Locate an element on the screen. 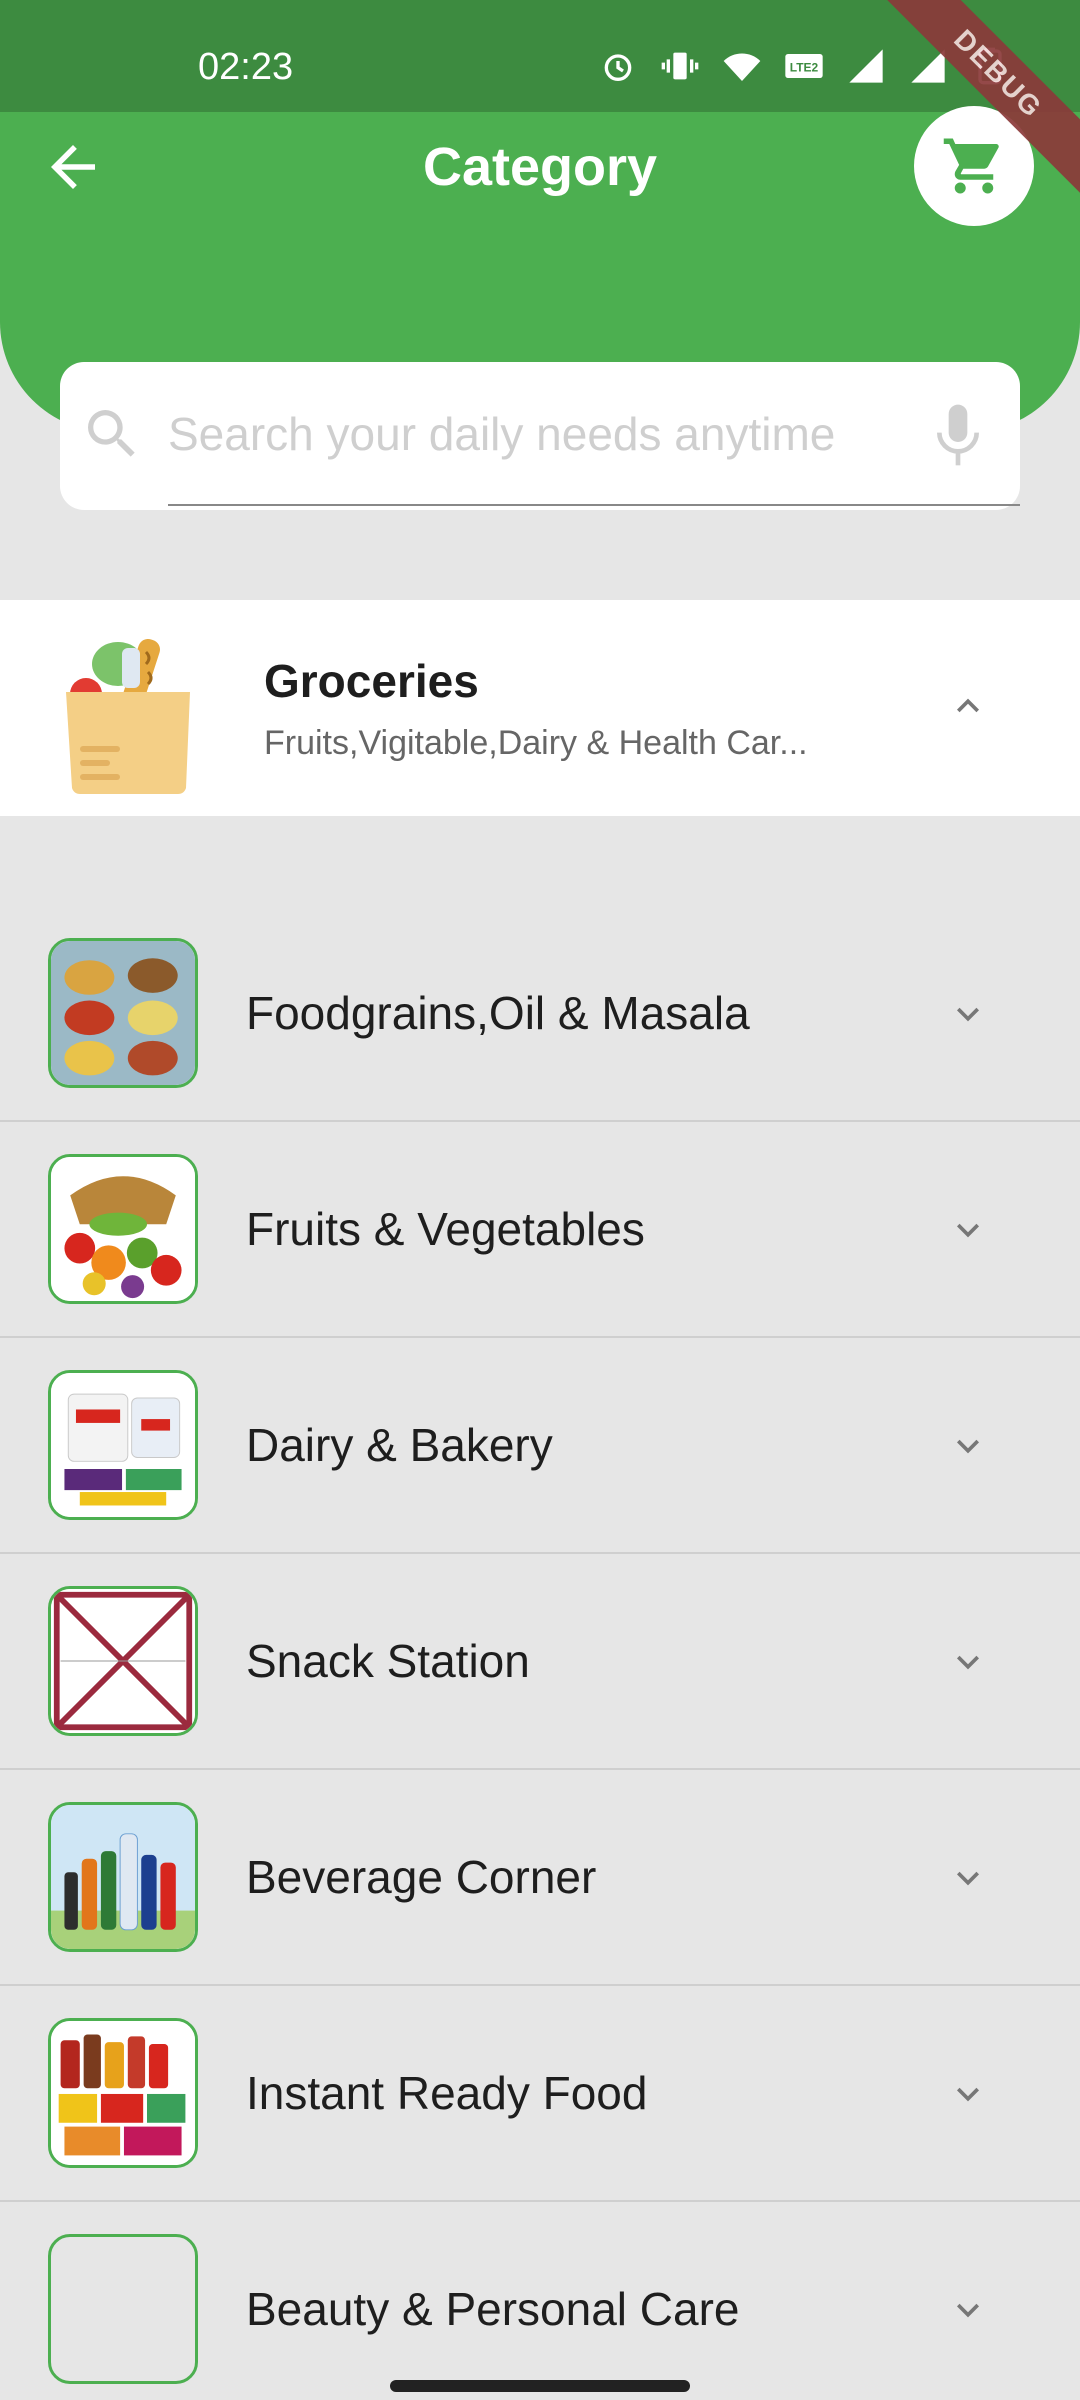 The height and width of the screenshot is (2400, 1080). category-row-foodgrains: Foodgrains,Oil & Masala is located at coordinates (540, 1014).